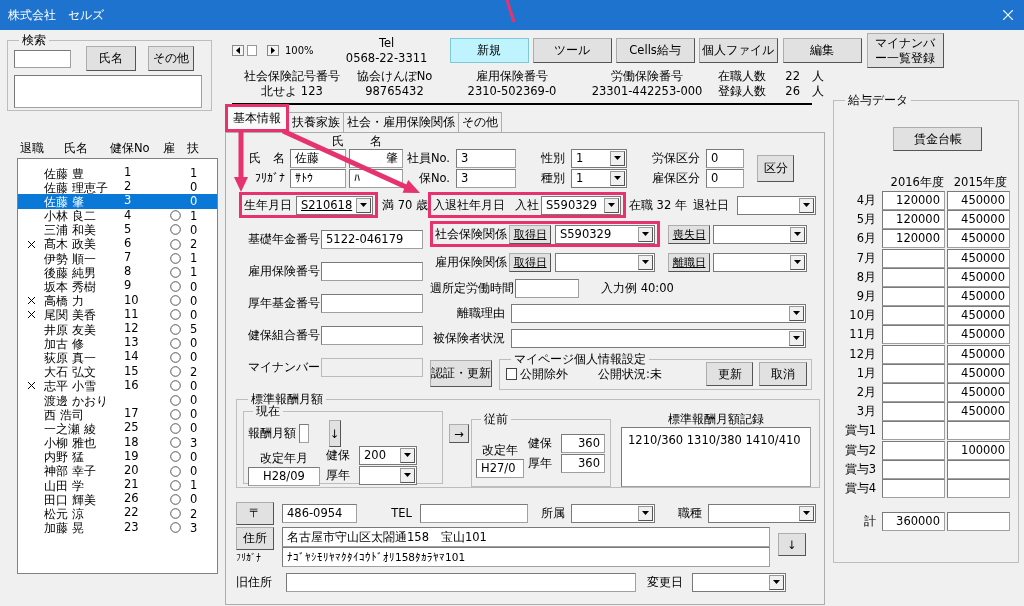  Describe the element at coordinates (117, 456) in the screenshot. I see `employee-row: 内野 猛 19 0` at that location.